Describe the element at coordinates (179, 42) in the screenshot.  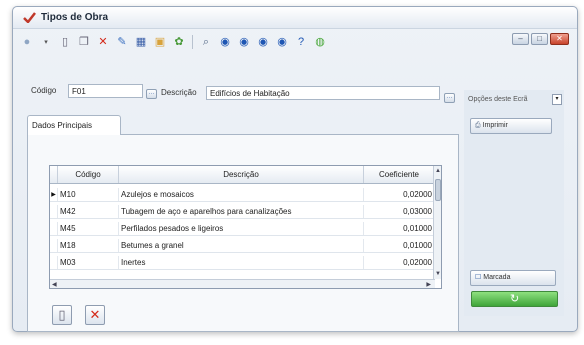
I see `refresh-icon: ✿` at that location.